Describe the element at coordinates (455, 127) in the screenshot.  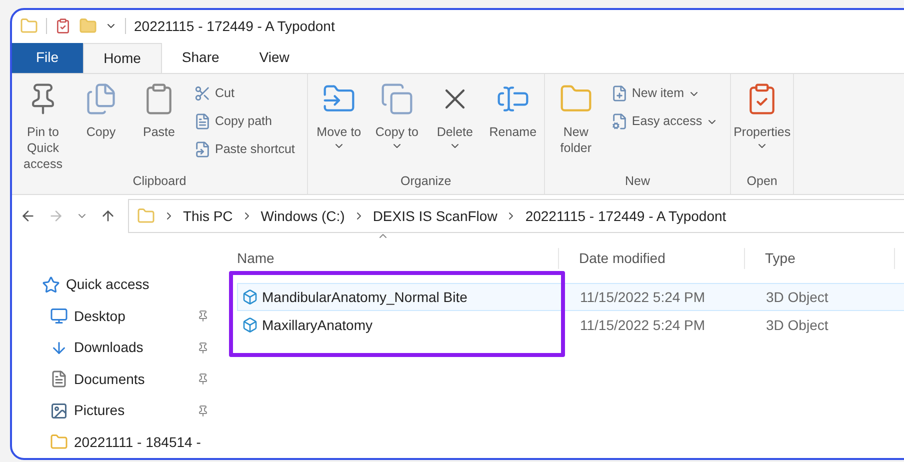
I see `ribbon-button: Delete` at that location.